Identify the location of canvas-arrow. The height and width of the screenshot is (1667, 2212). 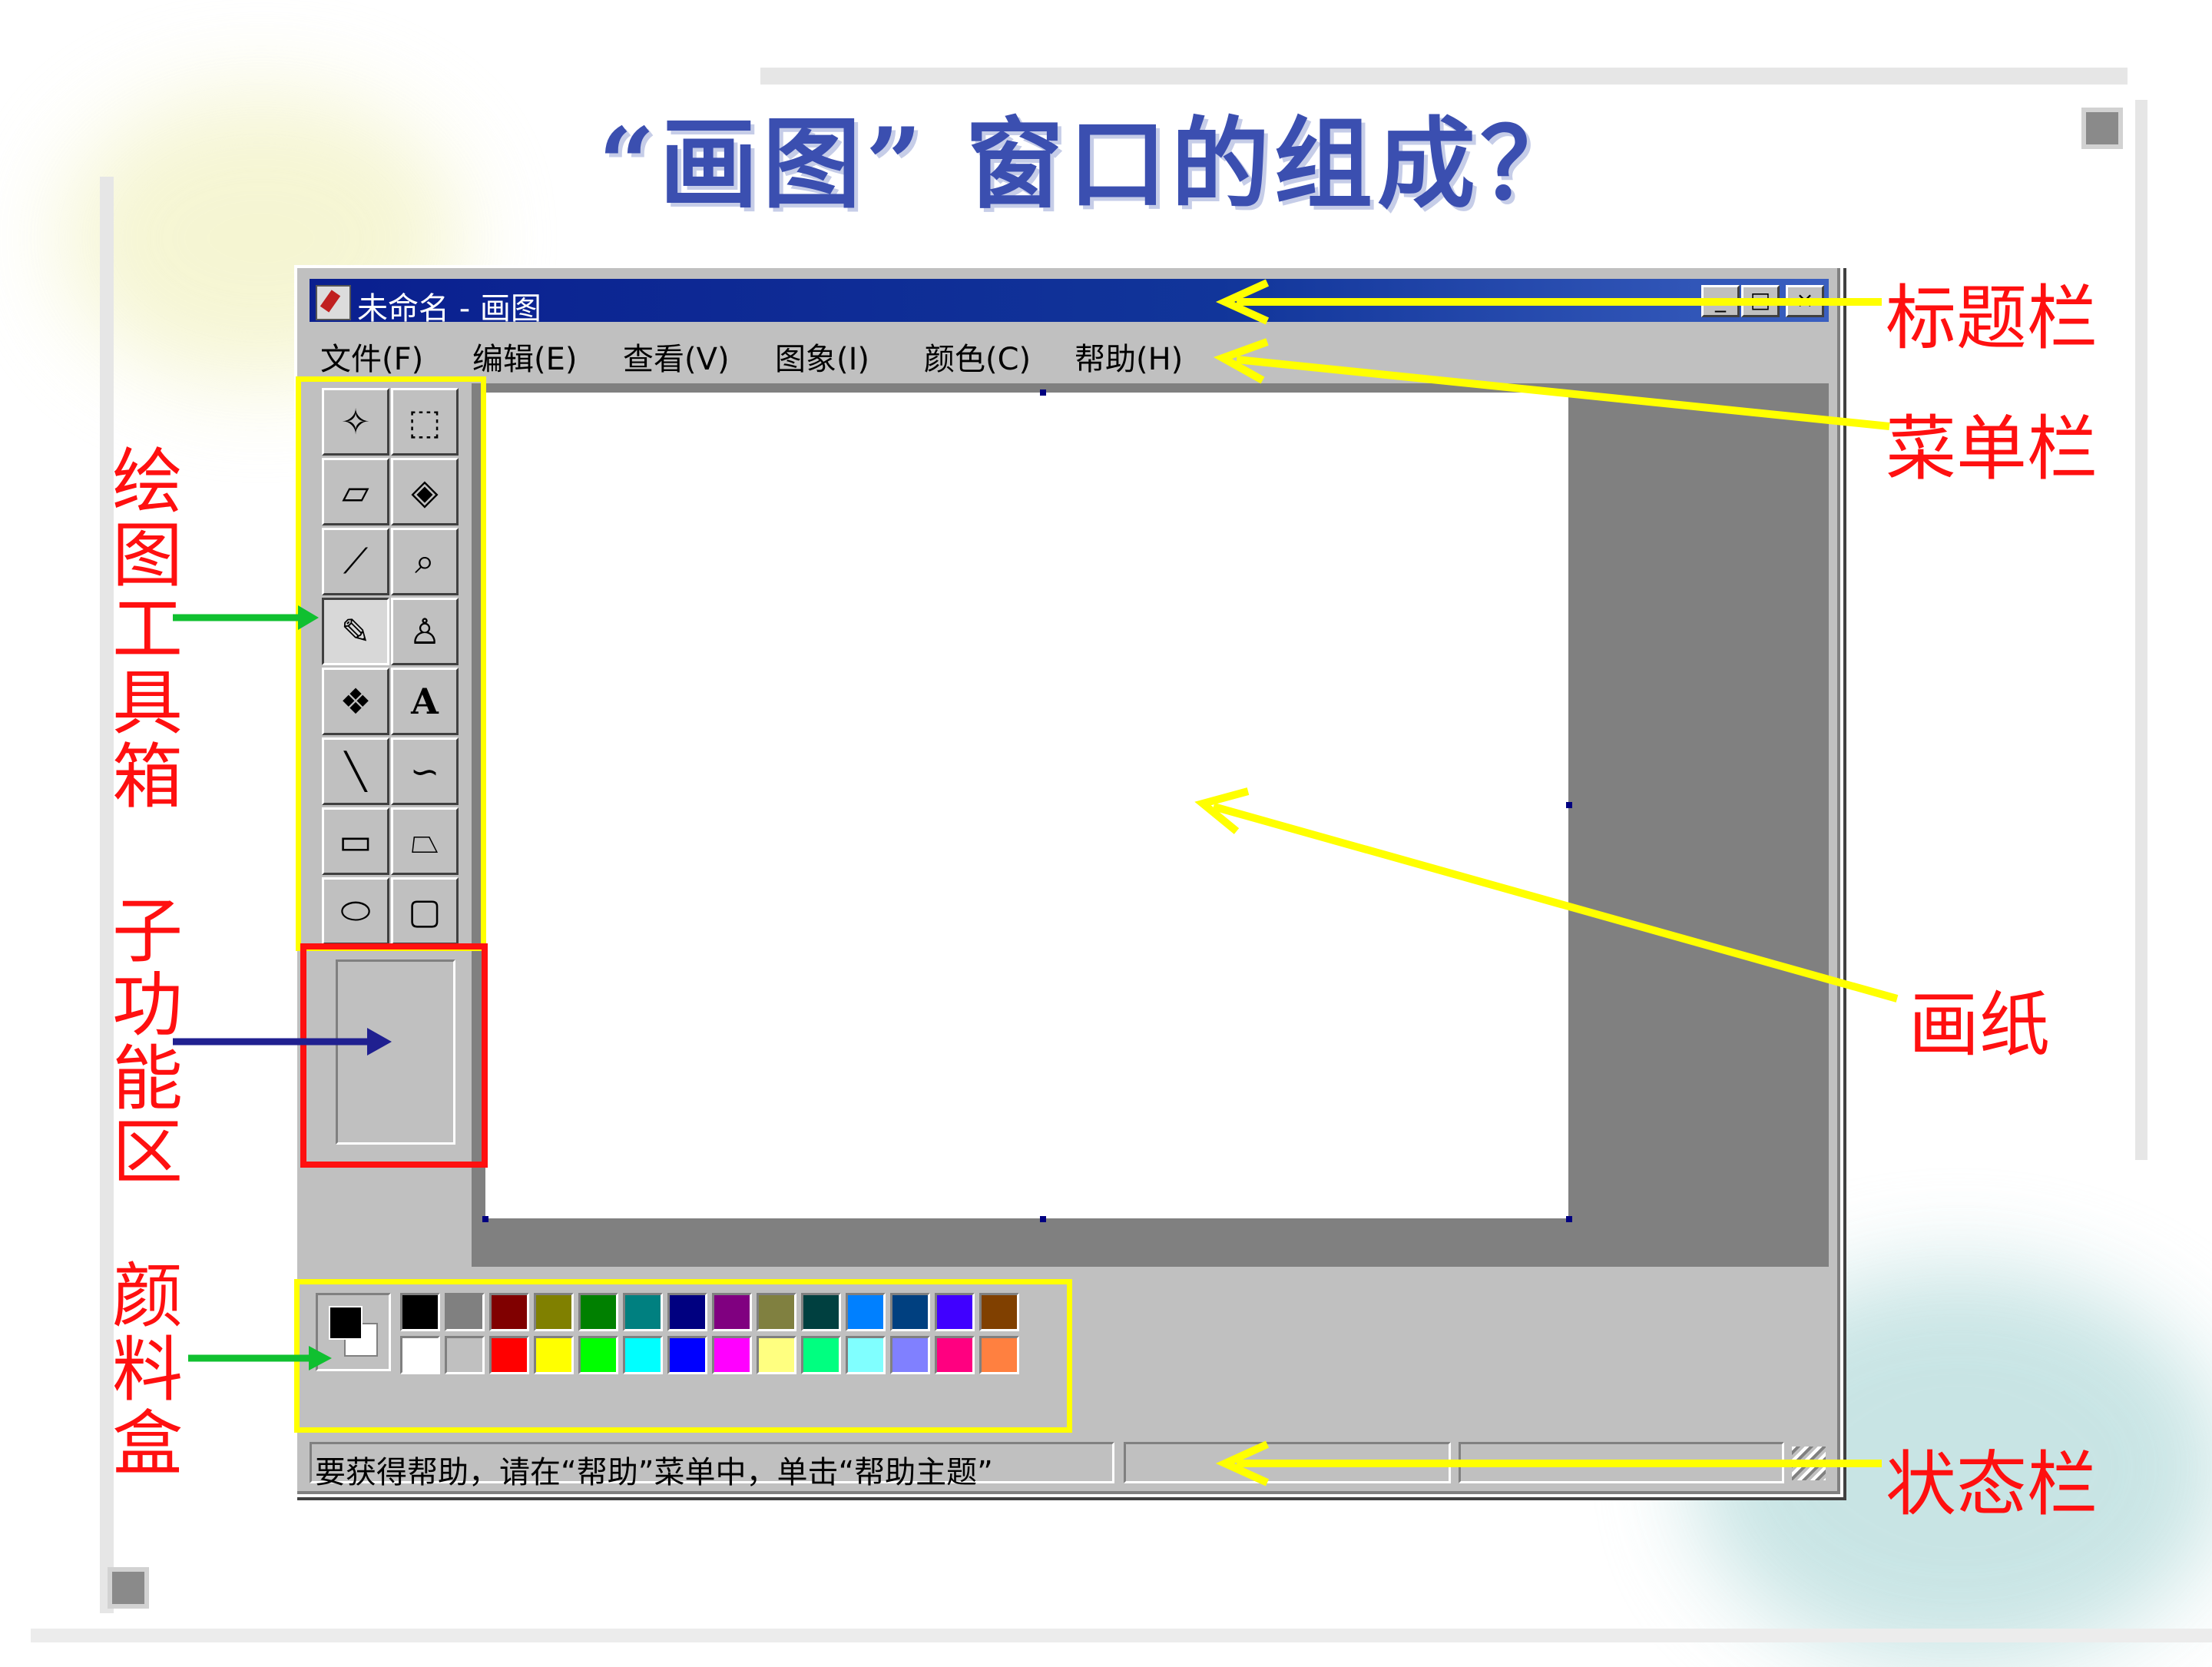
(1555, 903).